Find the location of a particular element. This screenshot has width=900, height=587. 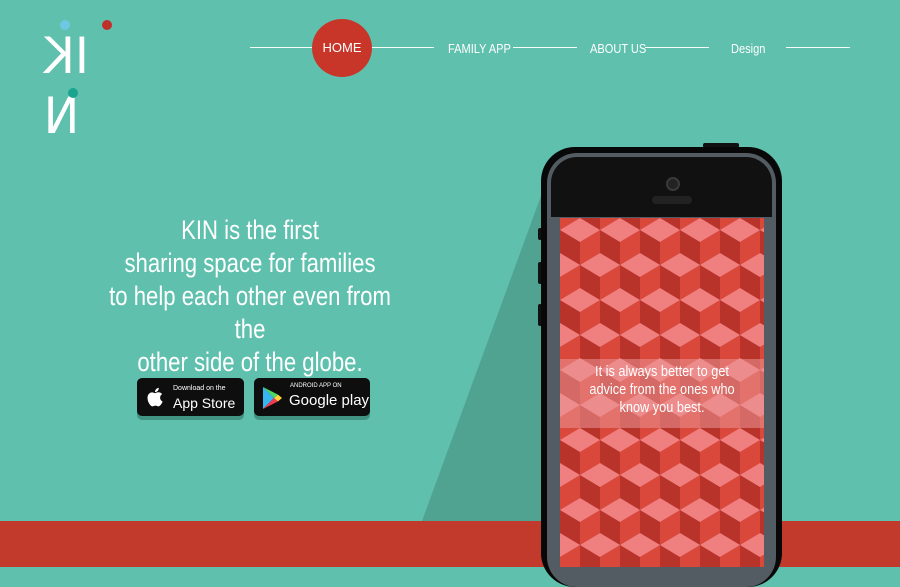

google-play-badge: ANDROID APP ON Google play is located at coordinates (312, 397).